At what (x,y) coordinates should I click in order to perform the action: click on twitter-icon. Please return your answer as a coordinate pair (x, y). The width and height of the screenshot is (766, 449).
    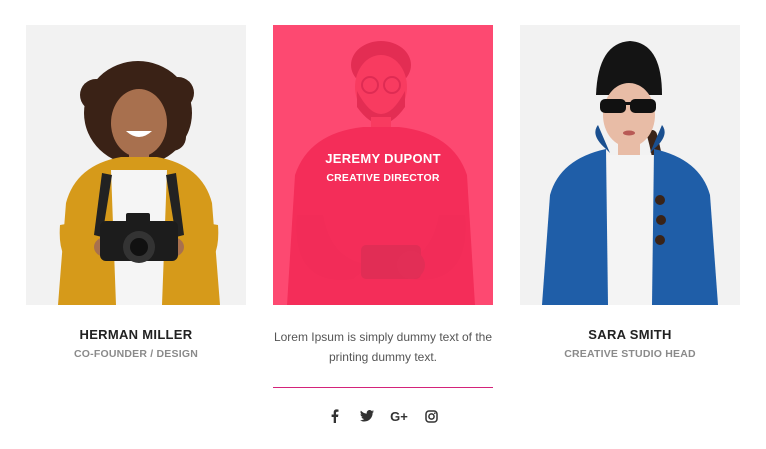
    Looking at the image, I should click on (367, 416).